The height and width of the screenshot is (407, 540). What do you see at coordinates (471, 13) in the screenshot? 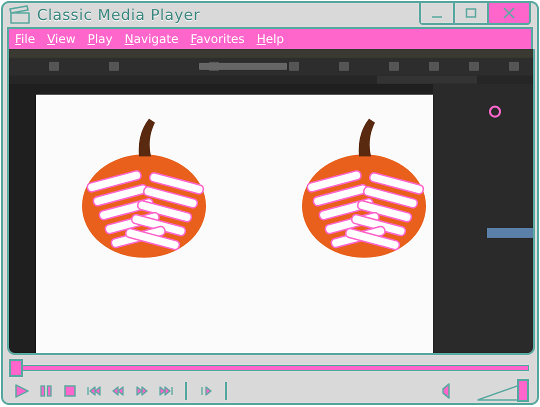
I see `maximize-icon` at bounding box center [471, 13].